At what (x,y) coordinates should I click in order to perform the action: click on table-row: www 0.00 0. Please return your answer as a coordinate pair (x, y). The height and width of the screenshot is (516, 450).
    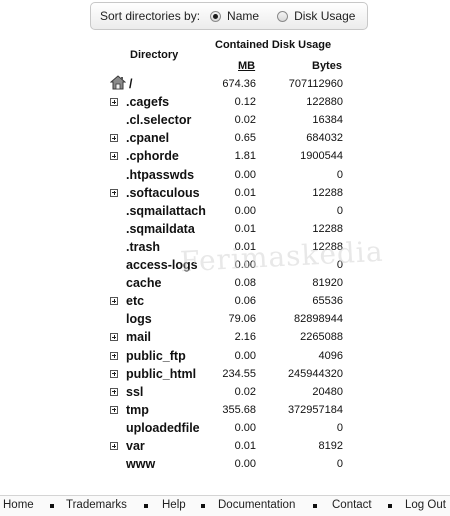
    Looking at the image, I should click on (225, 465).